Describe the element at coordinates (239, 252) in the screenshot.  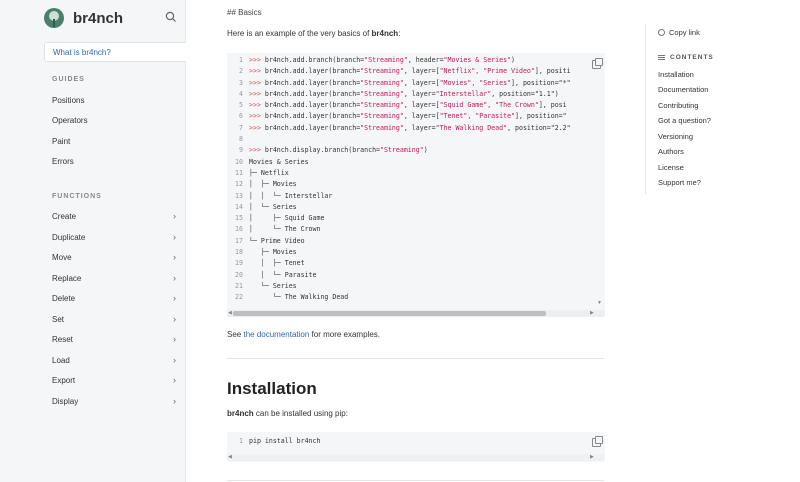
I see `line-number: 18` at that location.